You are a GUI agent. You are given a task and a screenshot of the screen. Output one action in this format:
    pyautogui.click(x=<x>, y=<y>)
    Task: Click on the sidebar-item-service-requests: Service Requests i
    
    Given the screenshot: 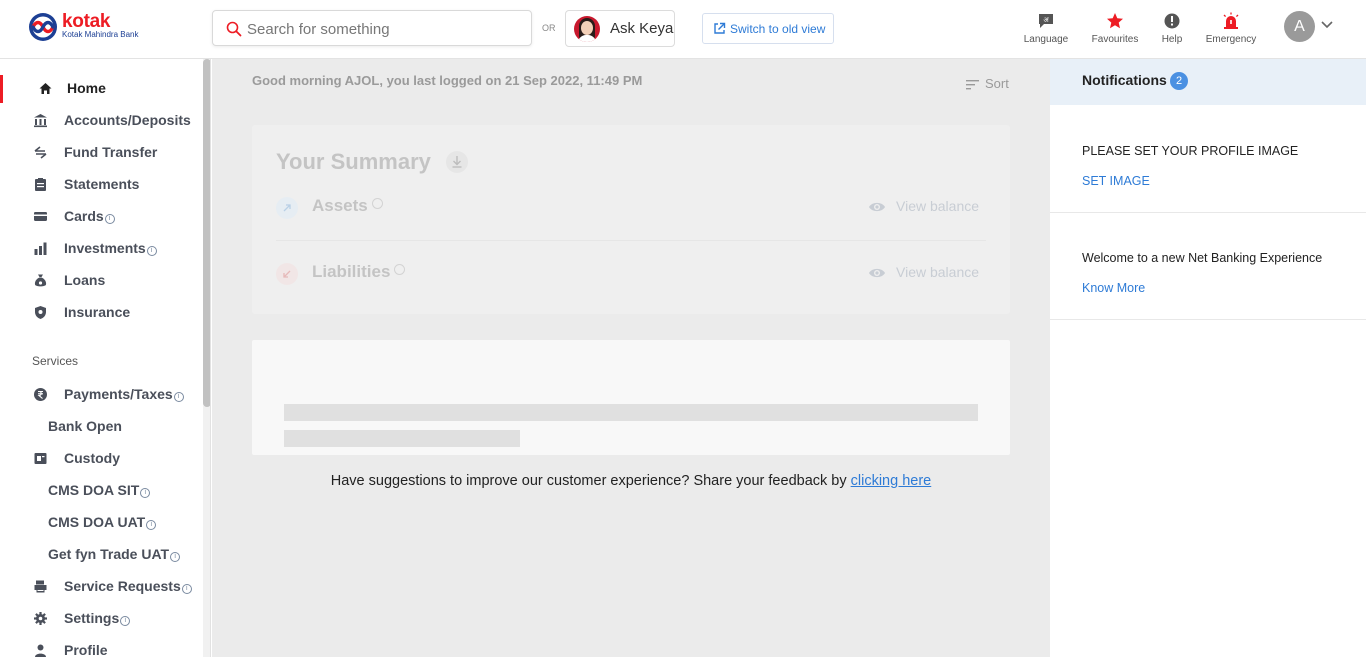 What is the action you would take?
    pyautogui.click(x=101, y=587)
    